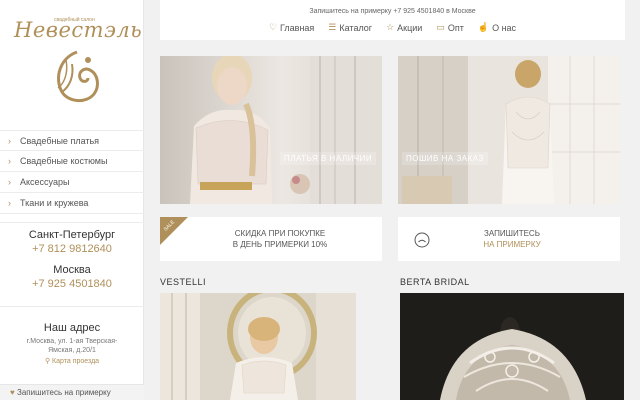  I want to click on sidebar-item-label: Свадебные платья, so click(60, 140).